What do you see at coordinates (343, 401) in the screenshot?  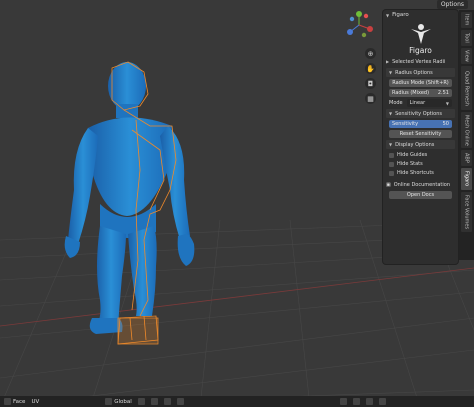 I see `overlay-icon` at bounding box center [343, 401].